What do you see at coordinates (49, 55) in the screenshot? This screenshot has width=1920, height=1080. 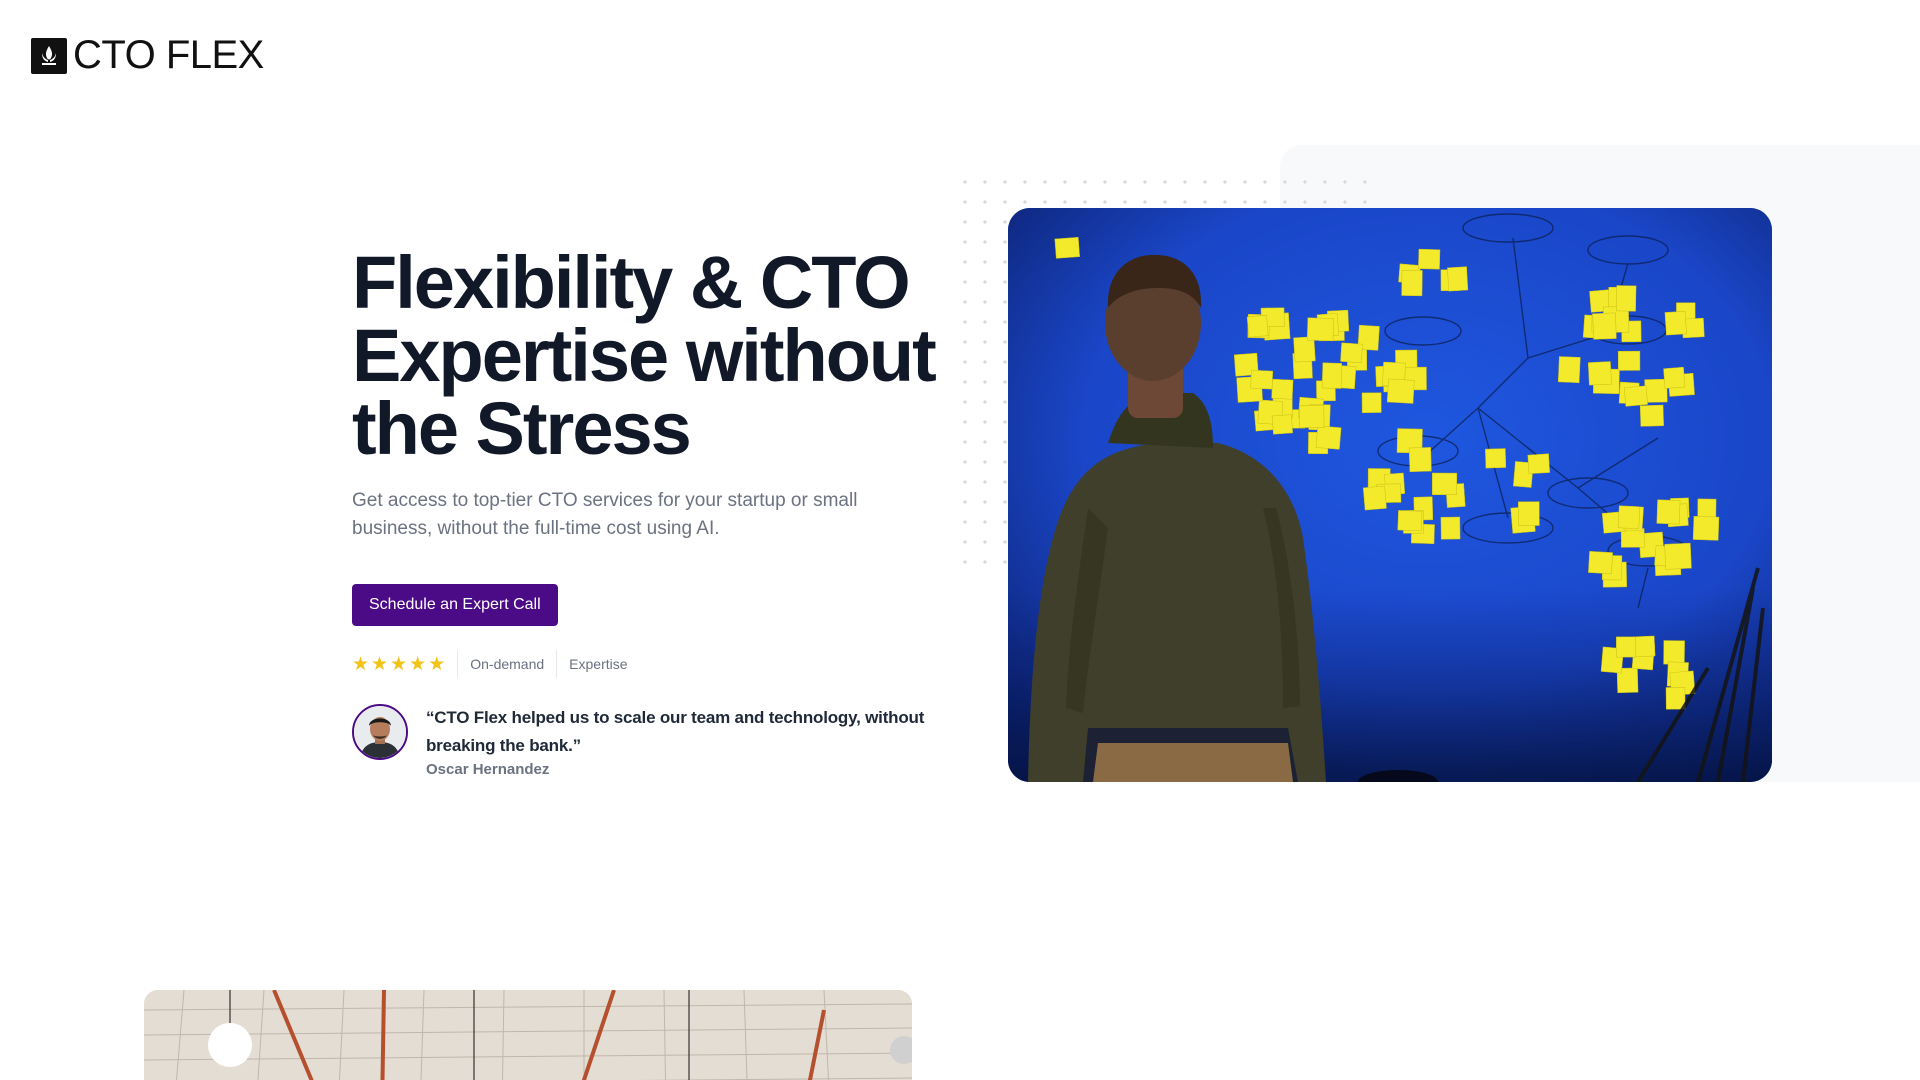 I see `flame-leaf-icon` at bounding box center [49, 55].